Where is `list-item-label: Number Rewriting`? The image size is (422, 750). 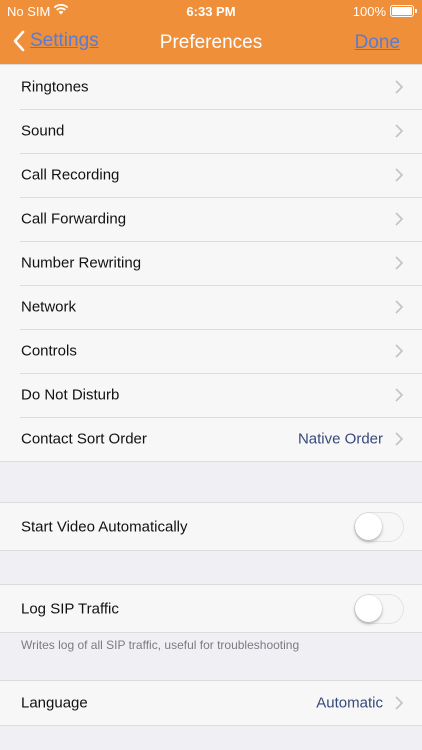 list-item-label: Number Rewriting is located at coordinates (81, 263).